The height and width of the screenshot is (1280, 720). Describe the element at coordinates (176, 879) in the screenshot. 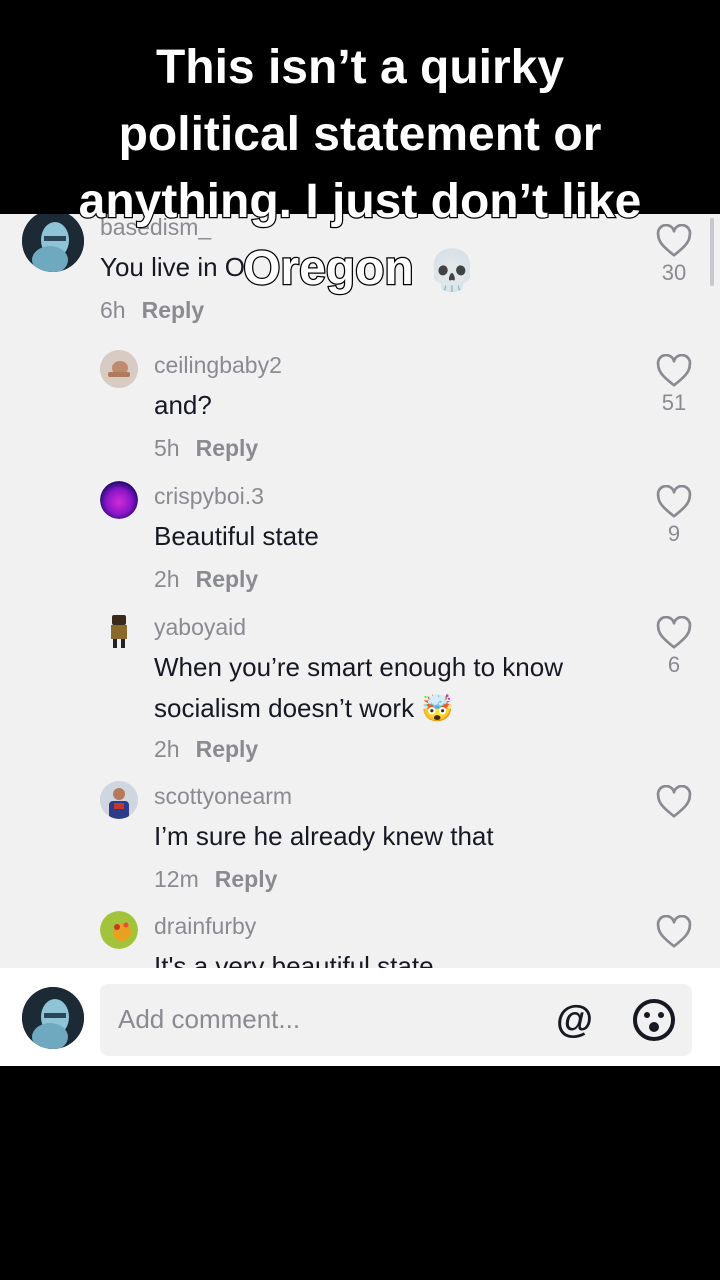

I see `comment-time: 12m` at that location.